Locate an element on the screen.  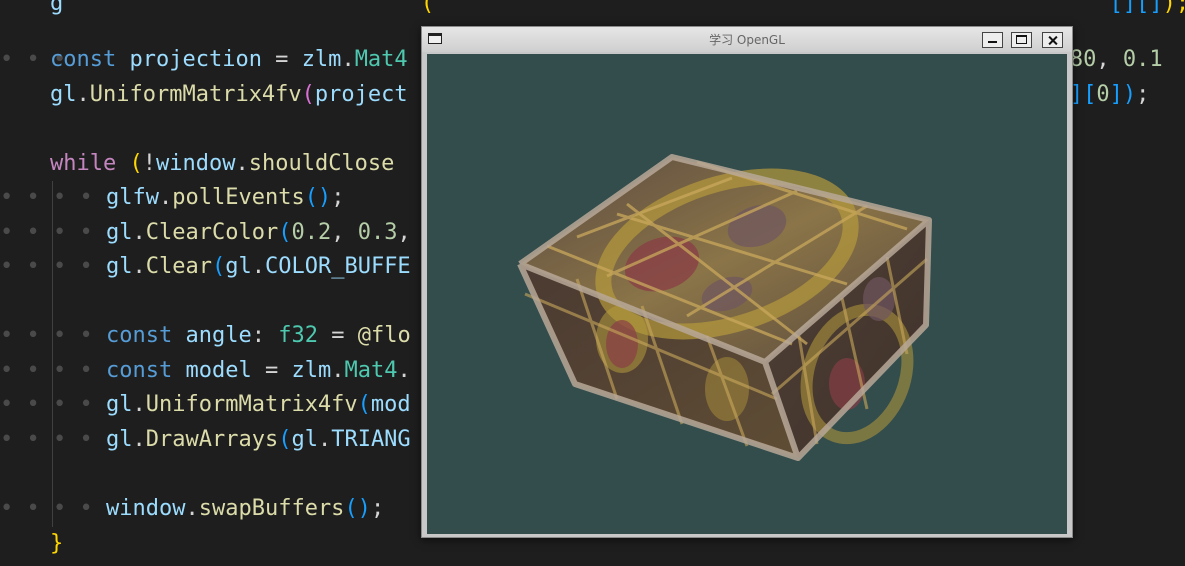
code-token: ); is located at coordinates (1173, 8).